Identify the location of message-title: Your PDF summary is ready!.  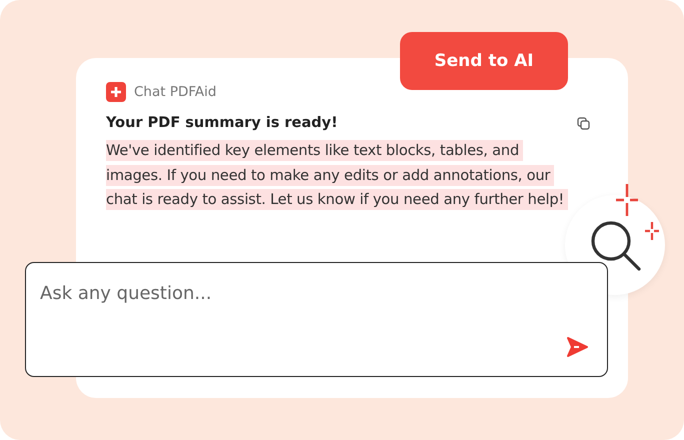
(222, 123).